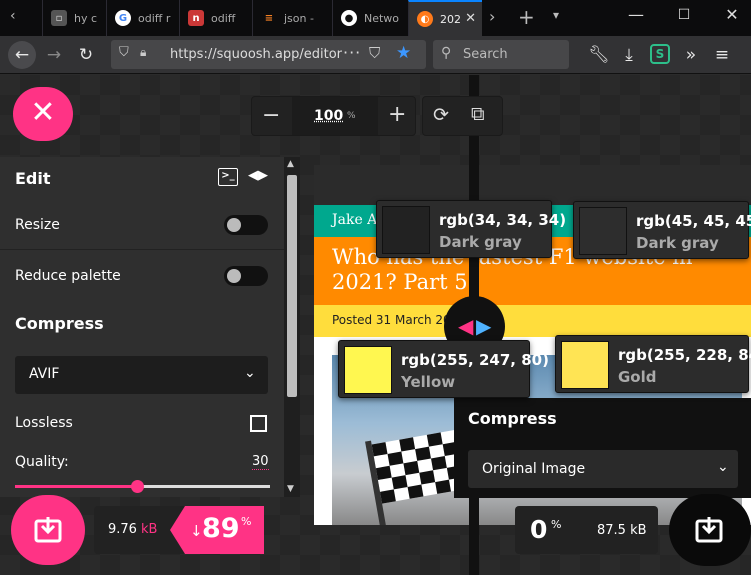  I want to click on arrow-right-icon: ▶, so click(484, 326).